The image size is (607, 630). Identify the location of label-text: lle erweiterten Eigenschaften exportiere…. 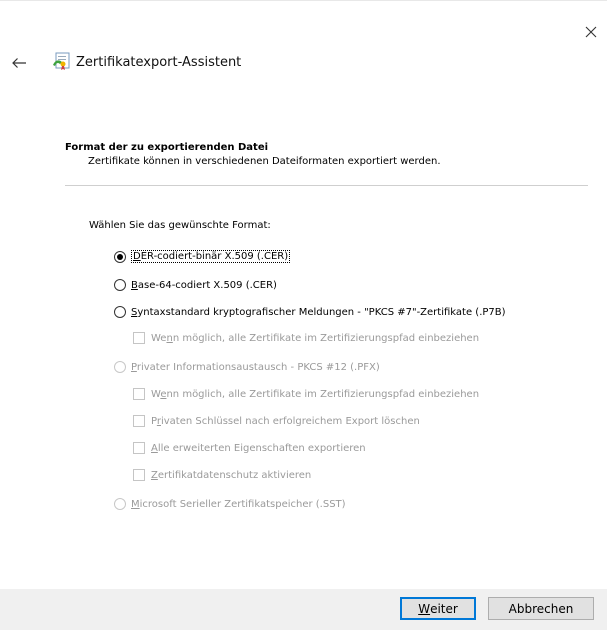
(261, 448).